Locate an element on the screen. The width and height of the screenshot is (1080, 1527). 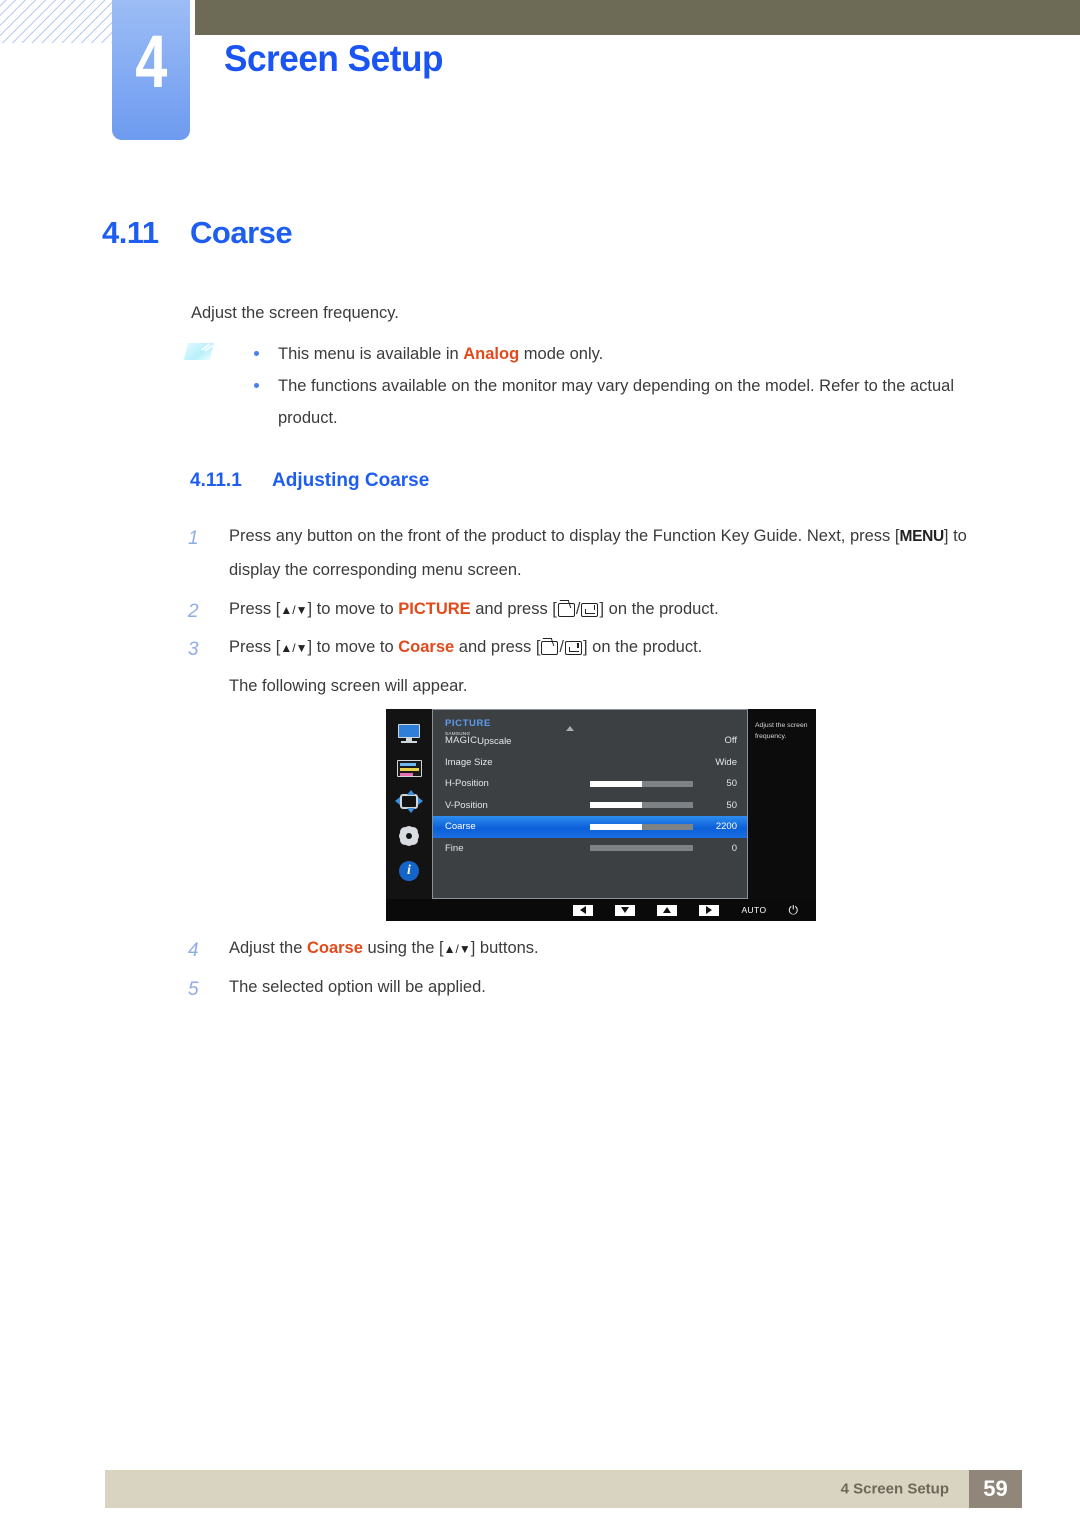
osd-row-coarse-slider is located at coordinates (641, 826).